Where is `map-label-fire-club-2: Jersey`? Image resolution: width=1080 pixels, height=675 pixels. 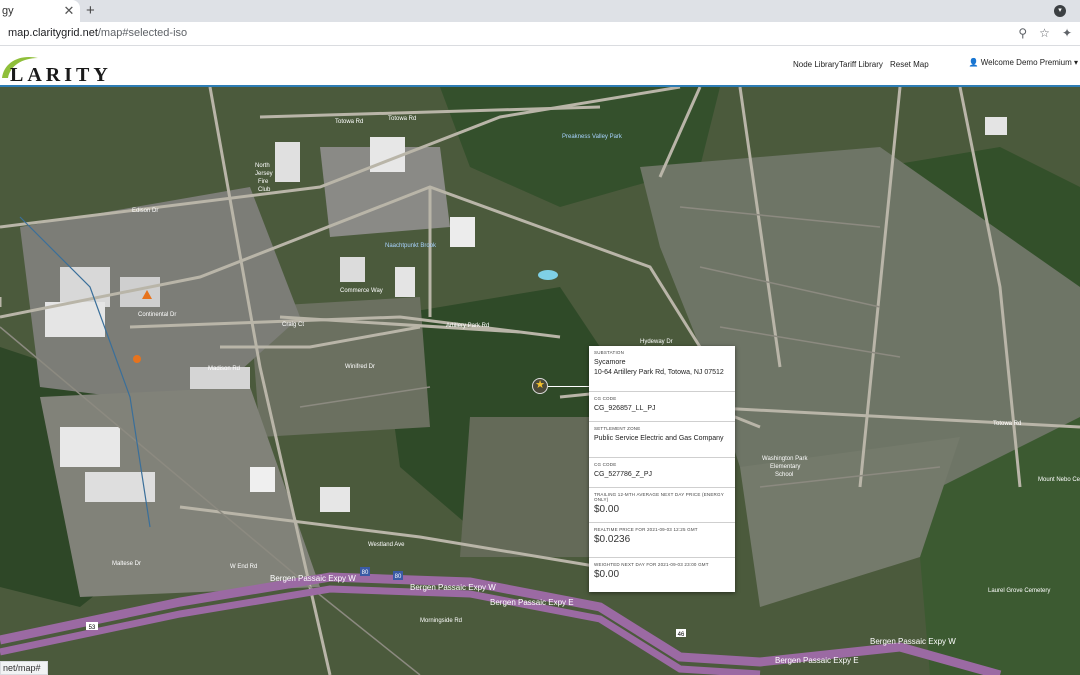
map-label-fire-club-2: Jersey is located at coordinates (264, 174).